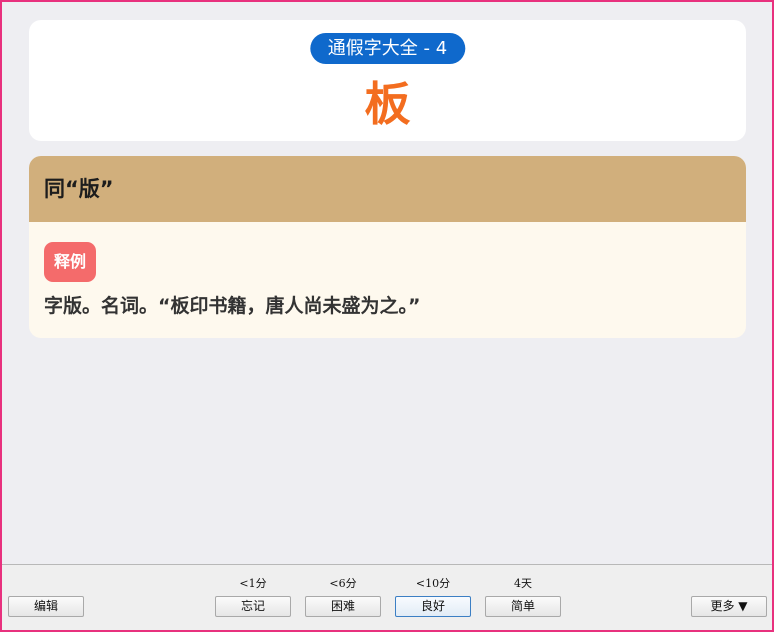  Describe the element at coordinates (729, 606) in the screenshot. I see `more-button: 更多 ▼` at that location.